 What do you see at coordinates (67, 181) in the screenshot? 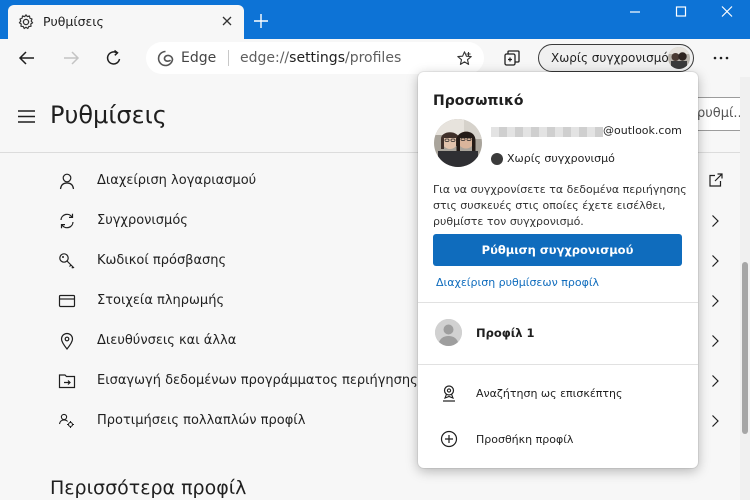
I see `person-icon` at bounding box center [67, 181].